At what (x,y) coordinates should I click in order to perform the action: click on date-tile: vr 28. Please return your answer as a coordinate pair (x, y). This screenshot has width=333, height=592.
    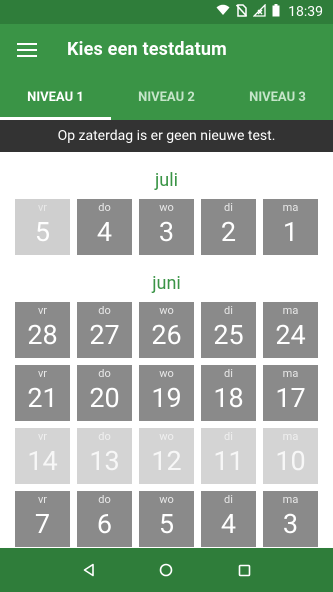
    Looking at the image, I should click on (42, 330).